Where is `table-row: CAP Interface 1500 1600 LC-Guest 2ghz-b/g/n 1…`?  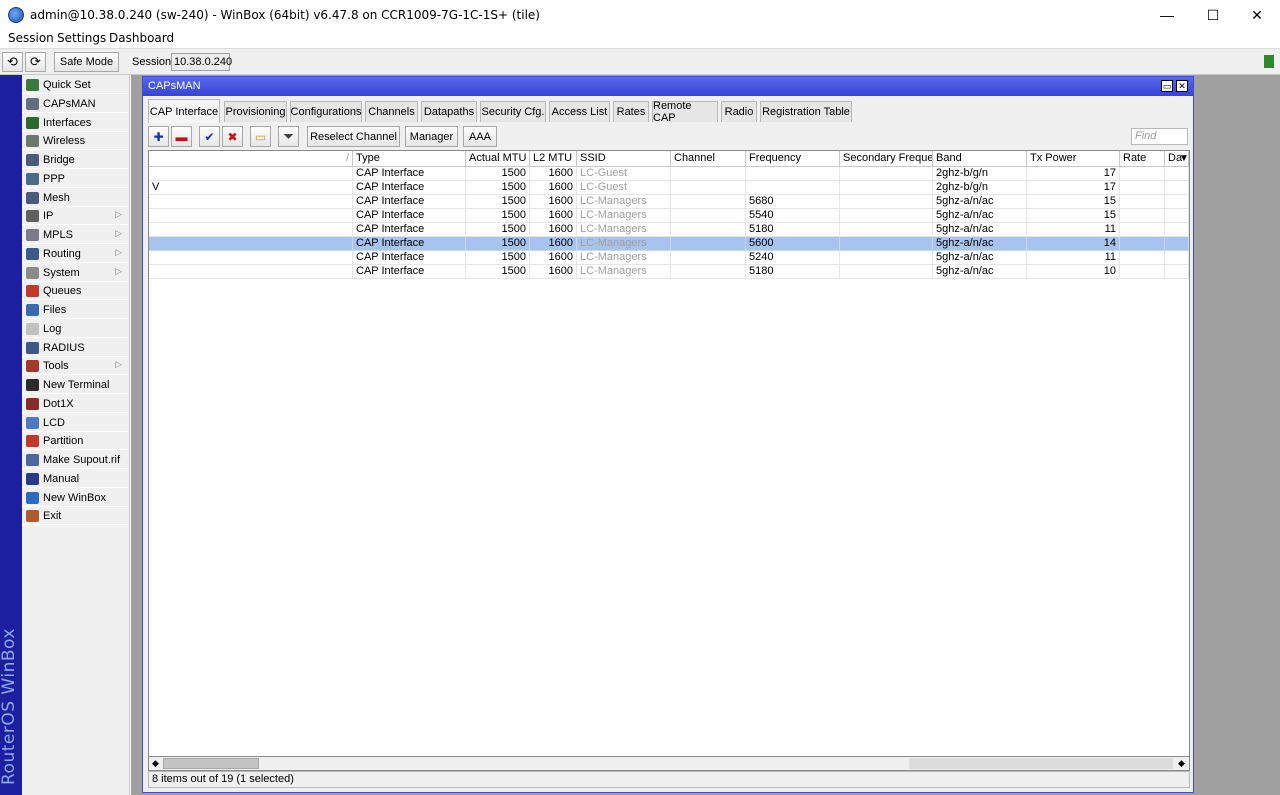
table-row: CAP Interface 1500 1600 LC-Guest 2ghz-b/g/n 1… is located at coordinates (669, 174).